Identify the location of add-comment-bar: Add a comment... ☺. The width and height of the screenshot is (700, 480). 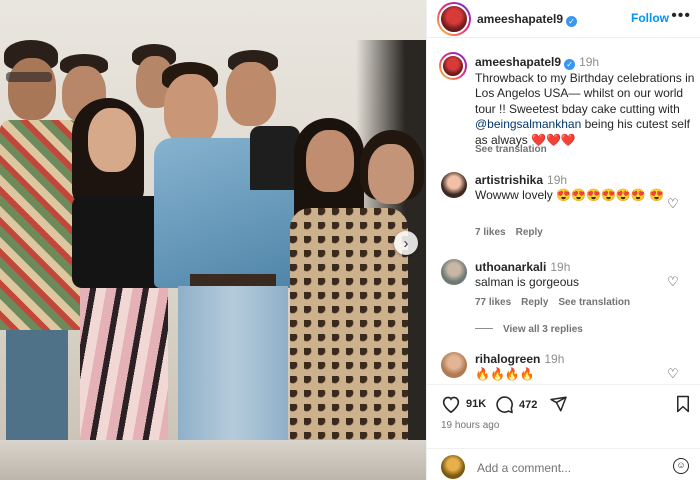
(563, 464).